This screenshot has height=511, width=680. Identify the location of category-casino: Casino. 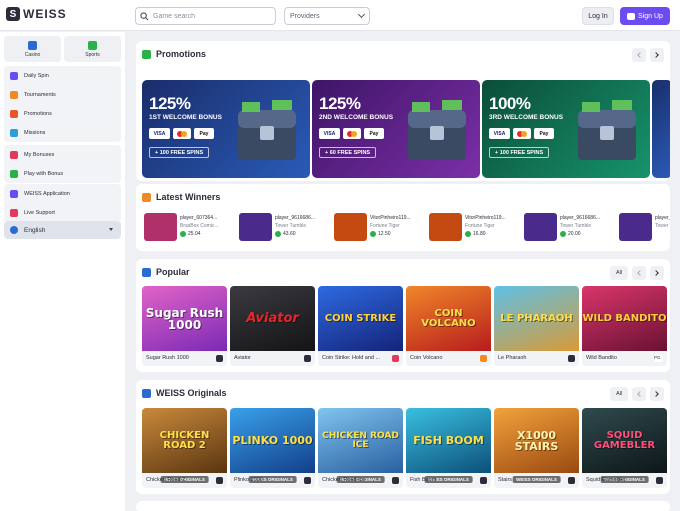
(32, 49).